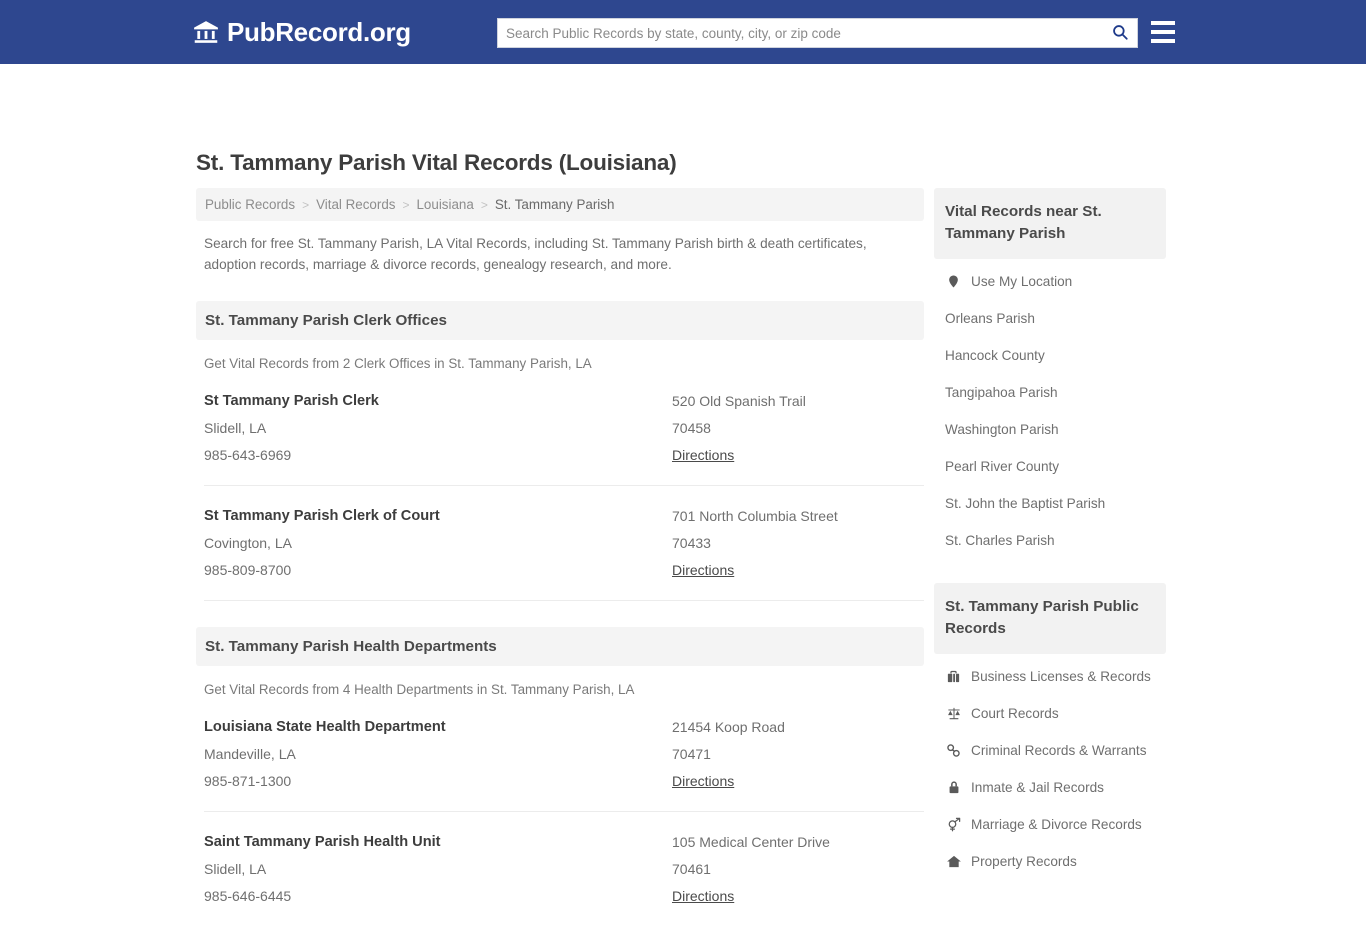  I want to click on listing-right-column: 21454 Koop Road 70471 Directions, so click(798, 755).